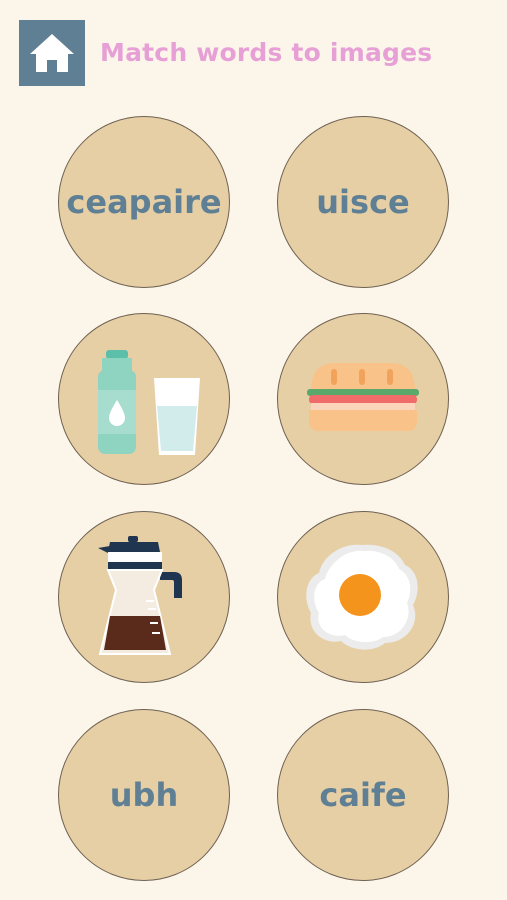  I want to click on fried-egg-icon, so click(362, 597).